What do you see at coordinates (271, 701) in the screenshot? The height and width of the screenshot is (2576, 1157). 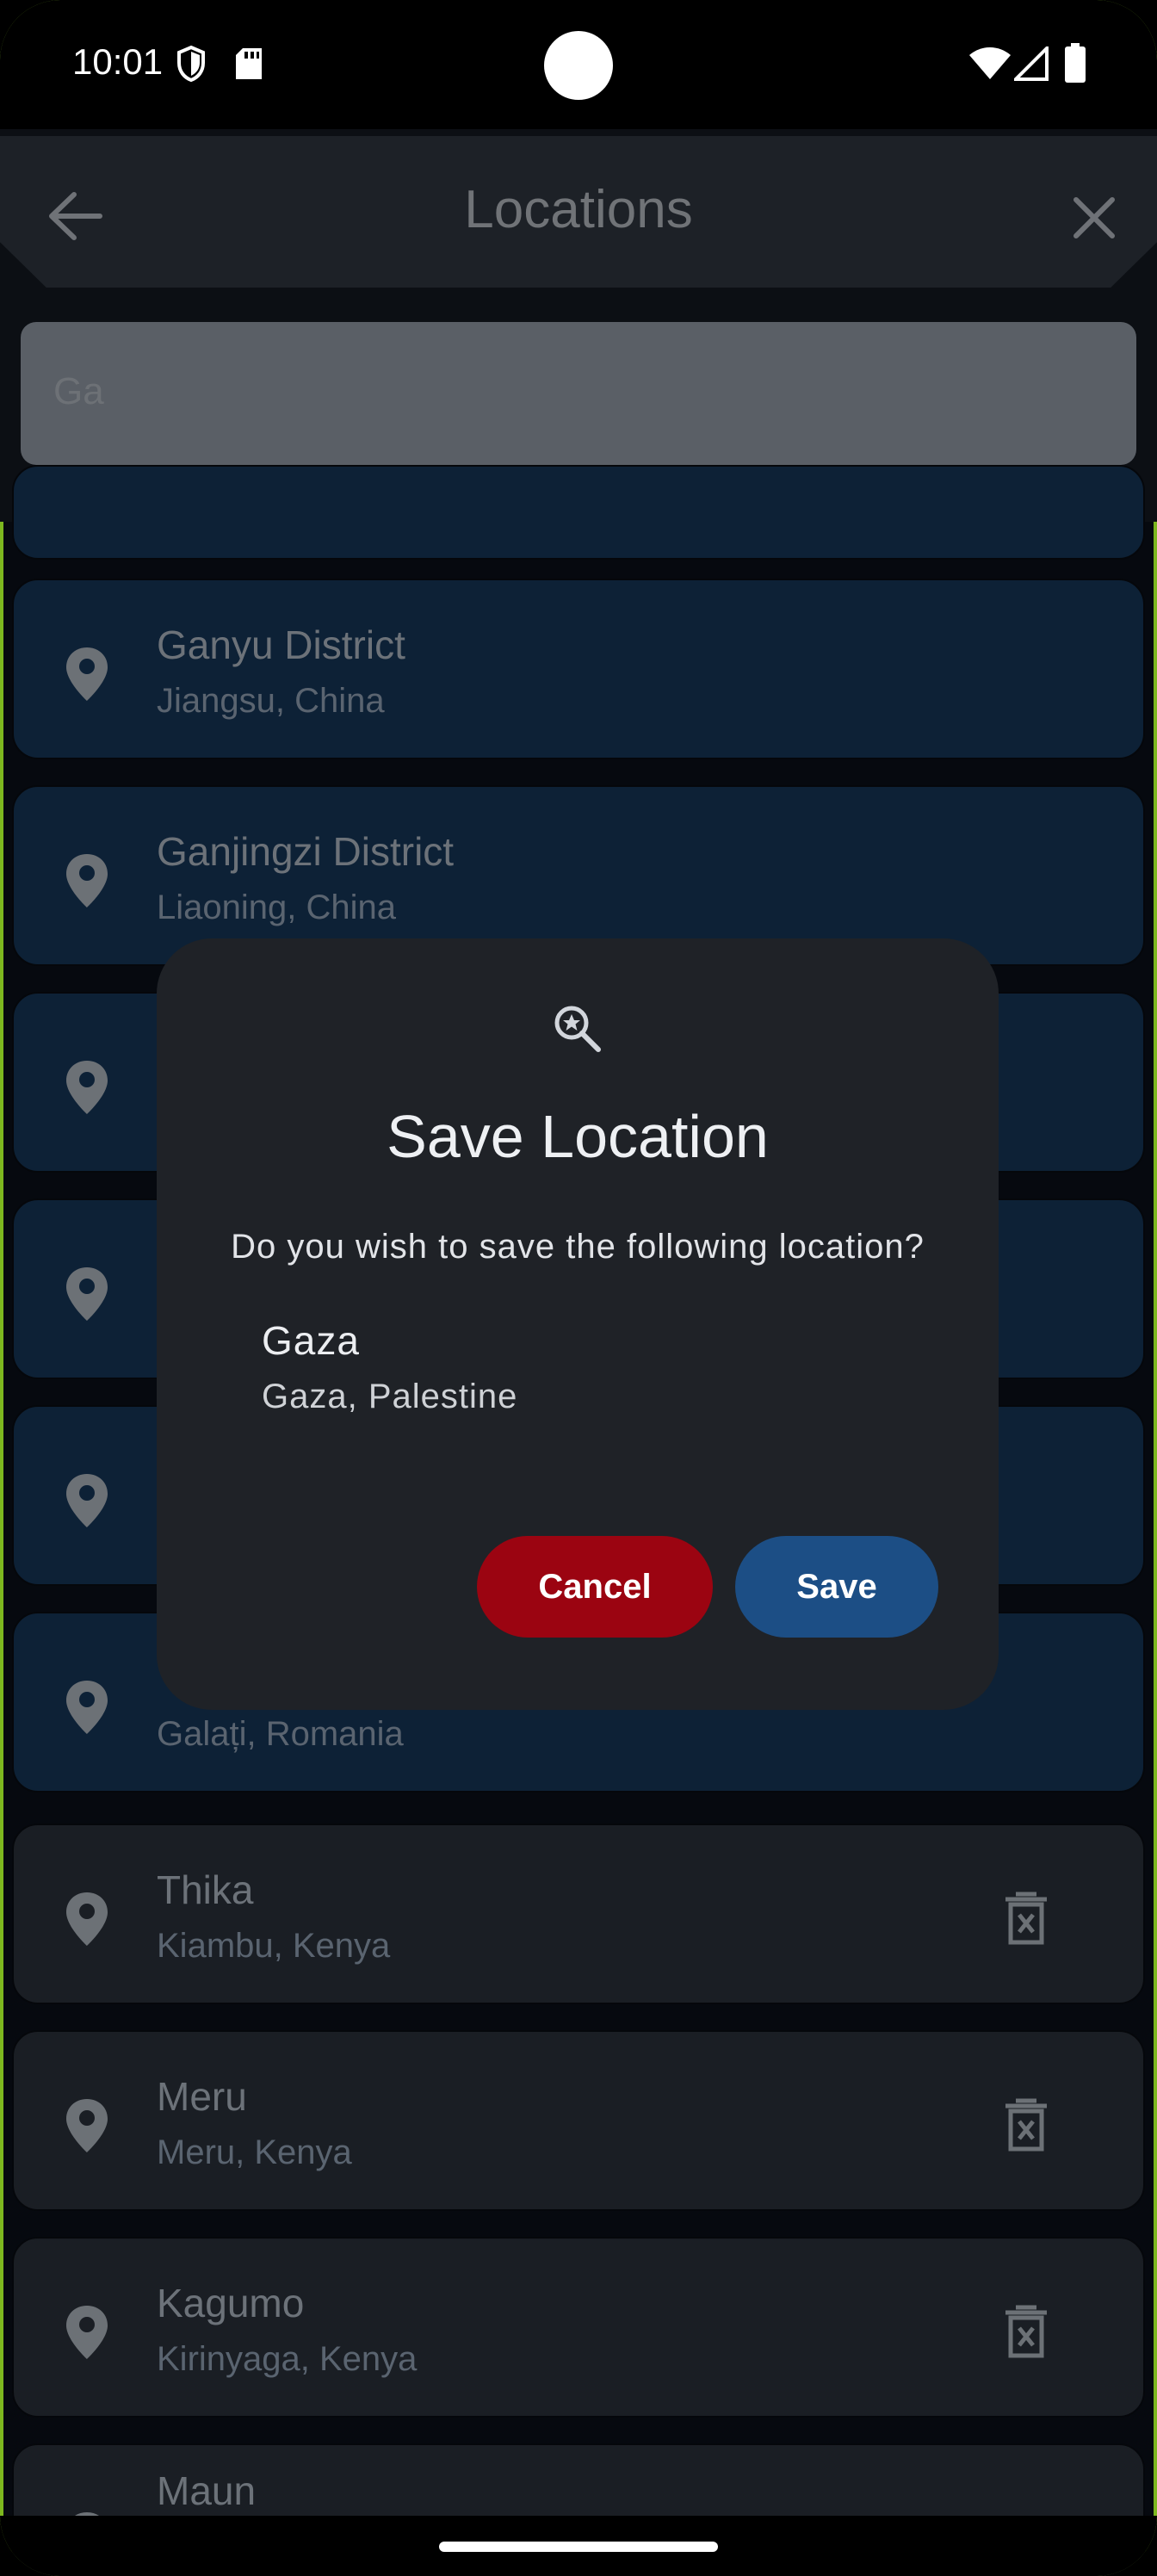 I see `location-region: Jiangsu, China` at bounding box center [271, 701].